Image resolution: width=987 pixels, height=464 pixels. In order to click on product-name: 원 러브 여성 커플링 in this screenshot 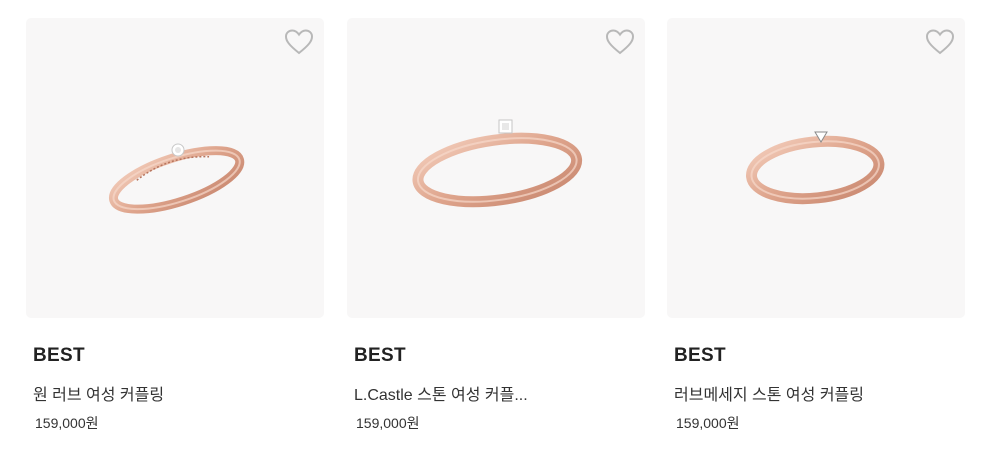, I will do `click(163, 396)`.